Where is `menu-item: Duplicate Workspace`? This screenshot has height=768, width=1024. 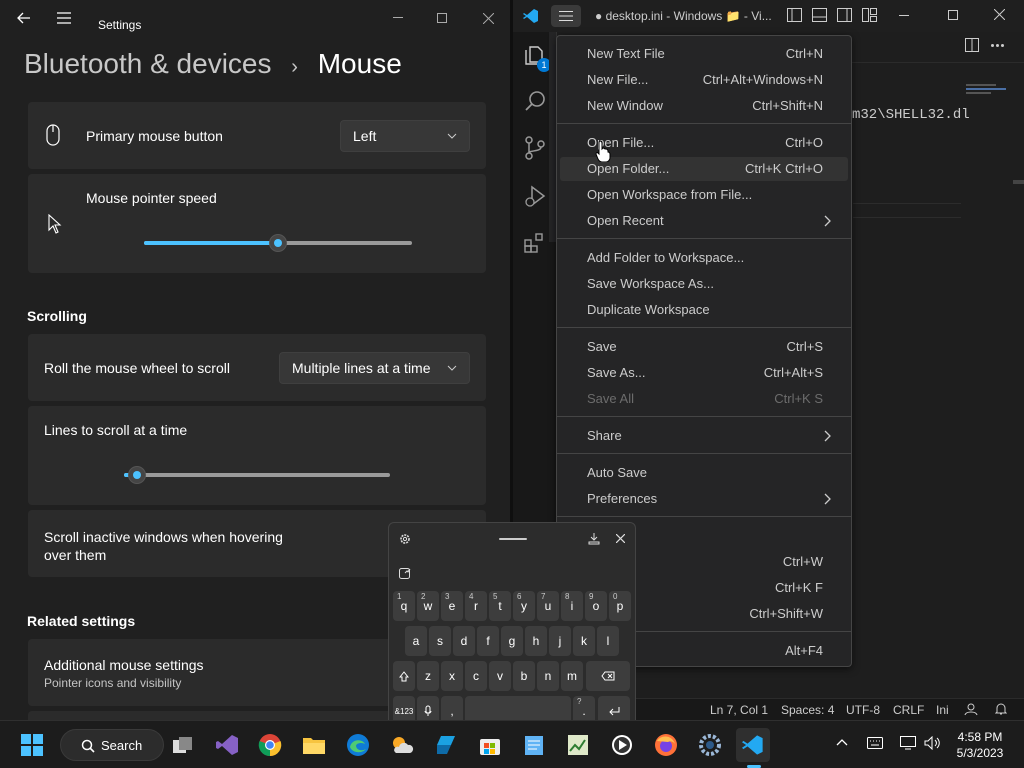
menu-item: Duplicate Workspace is located at coordinates (704, 310).